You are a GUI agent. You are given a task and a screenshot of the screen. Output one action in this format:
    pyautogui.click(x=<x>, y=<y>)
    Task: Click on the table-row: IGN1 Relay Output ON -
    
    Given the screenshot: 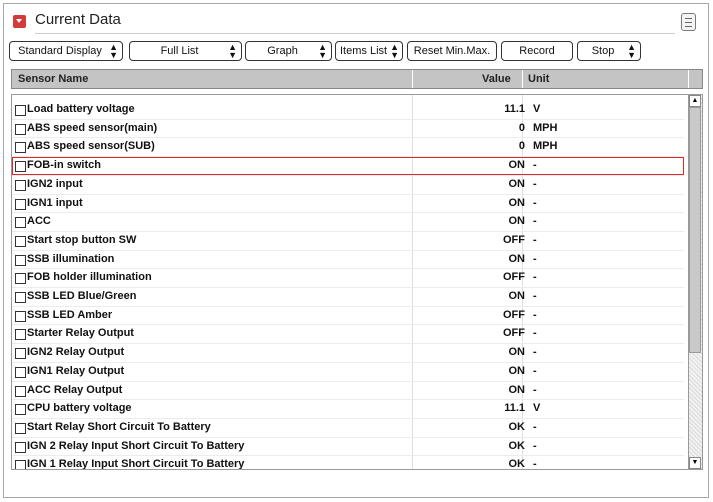 What is the action you would take?
    pyautogui.click(x=348, y=372)
    